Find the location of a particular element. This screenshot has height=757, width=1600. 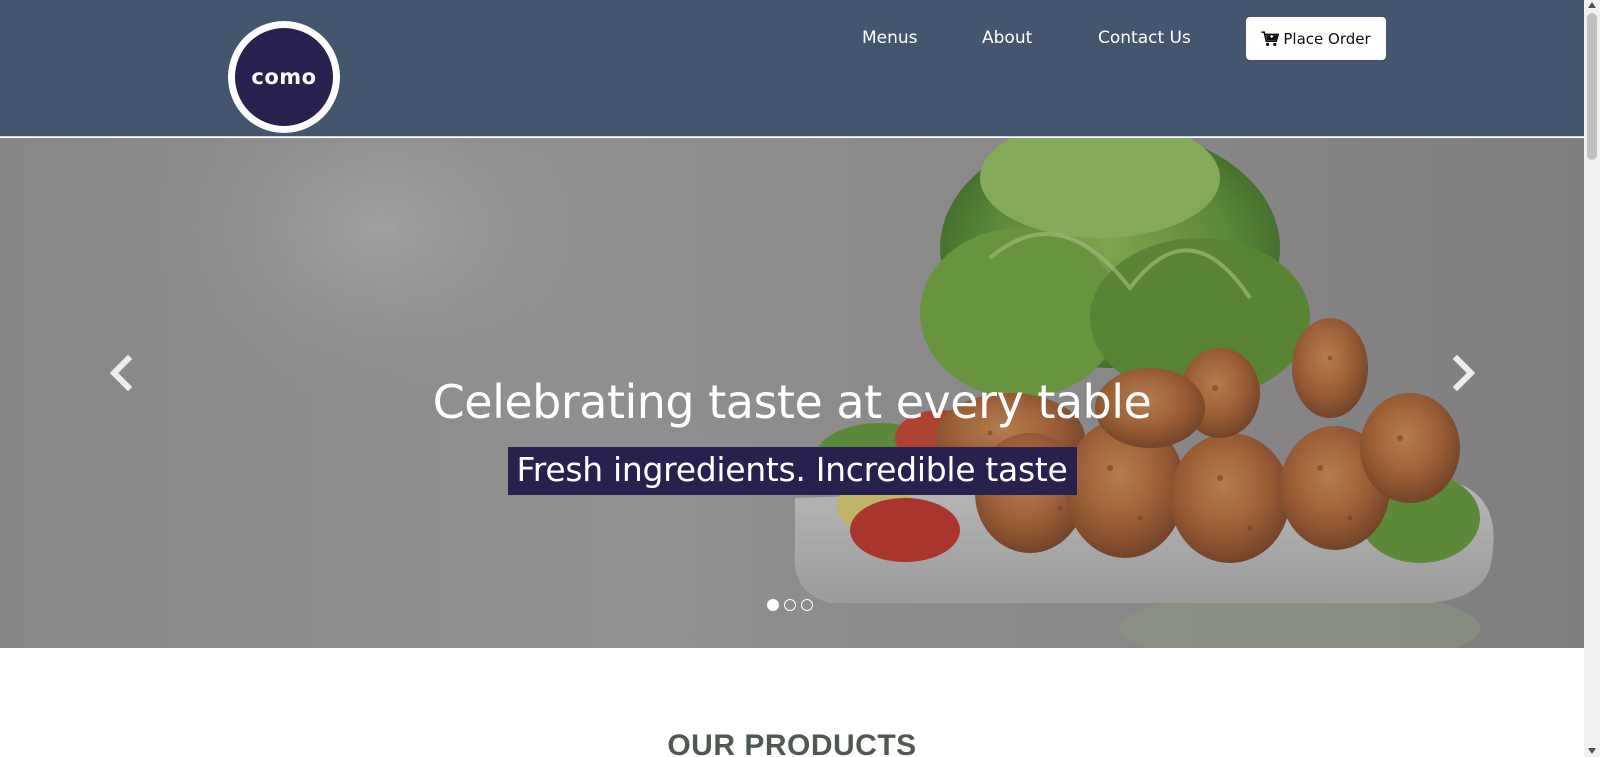

scrollbar-thumb is located at coordinates (1592, 86).